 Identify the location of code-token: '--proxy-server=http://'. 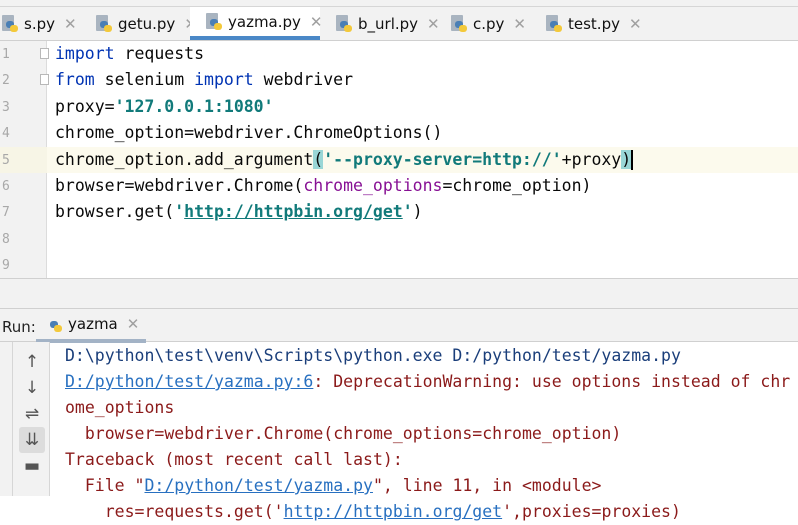
(442, 159).